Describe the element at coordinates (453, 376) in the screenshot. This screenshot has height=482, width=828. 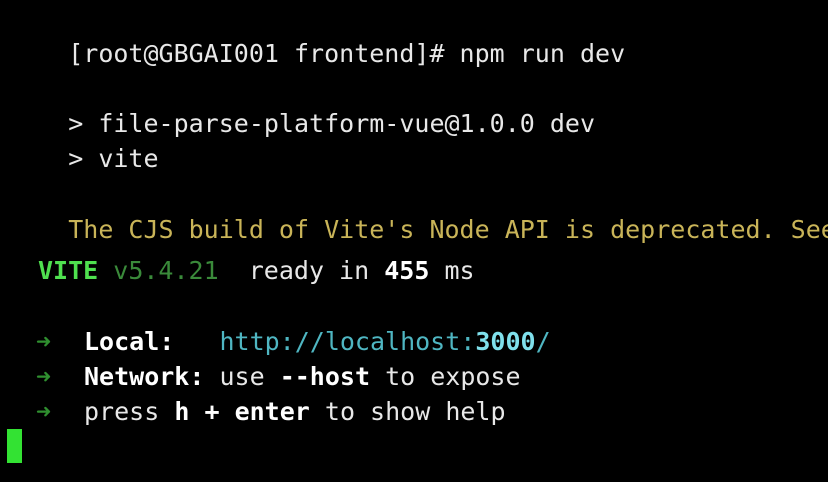
I see `network-suffix-text: to expose` at that location.